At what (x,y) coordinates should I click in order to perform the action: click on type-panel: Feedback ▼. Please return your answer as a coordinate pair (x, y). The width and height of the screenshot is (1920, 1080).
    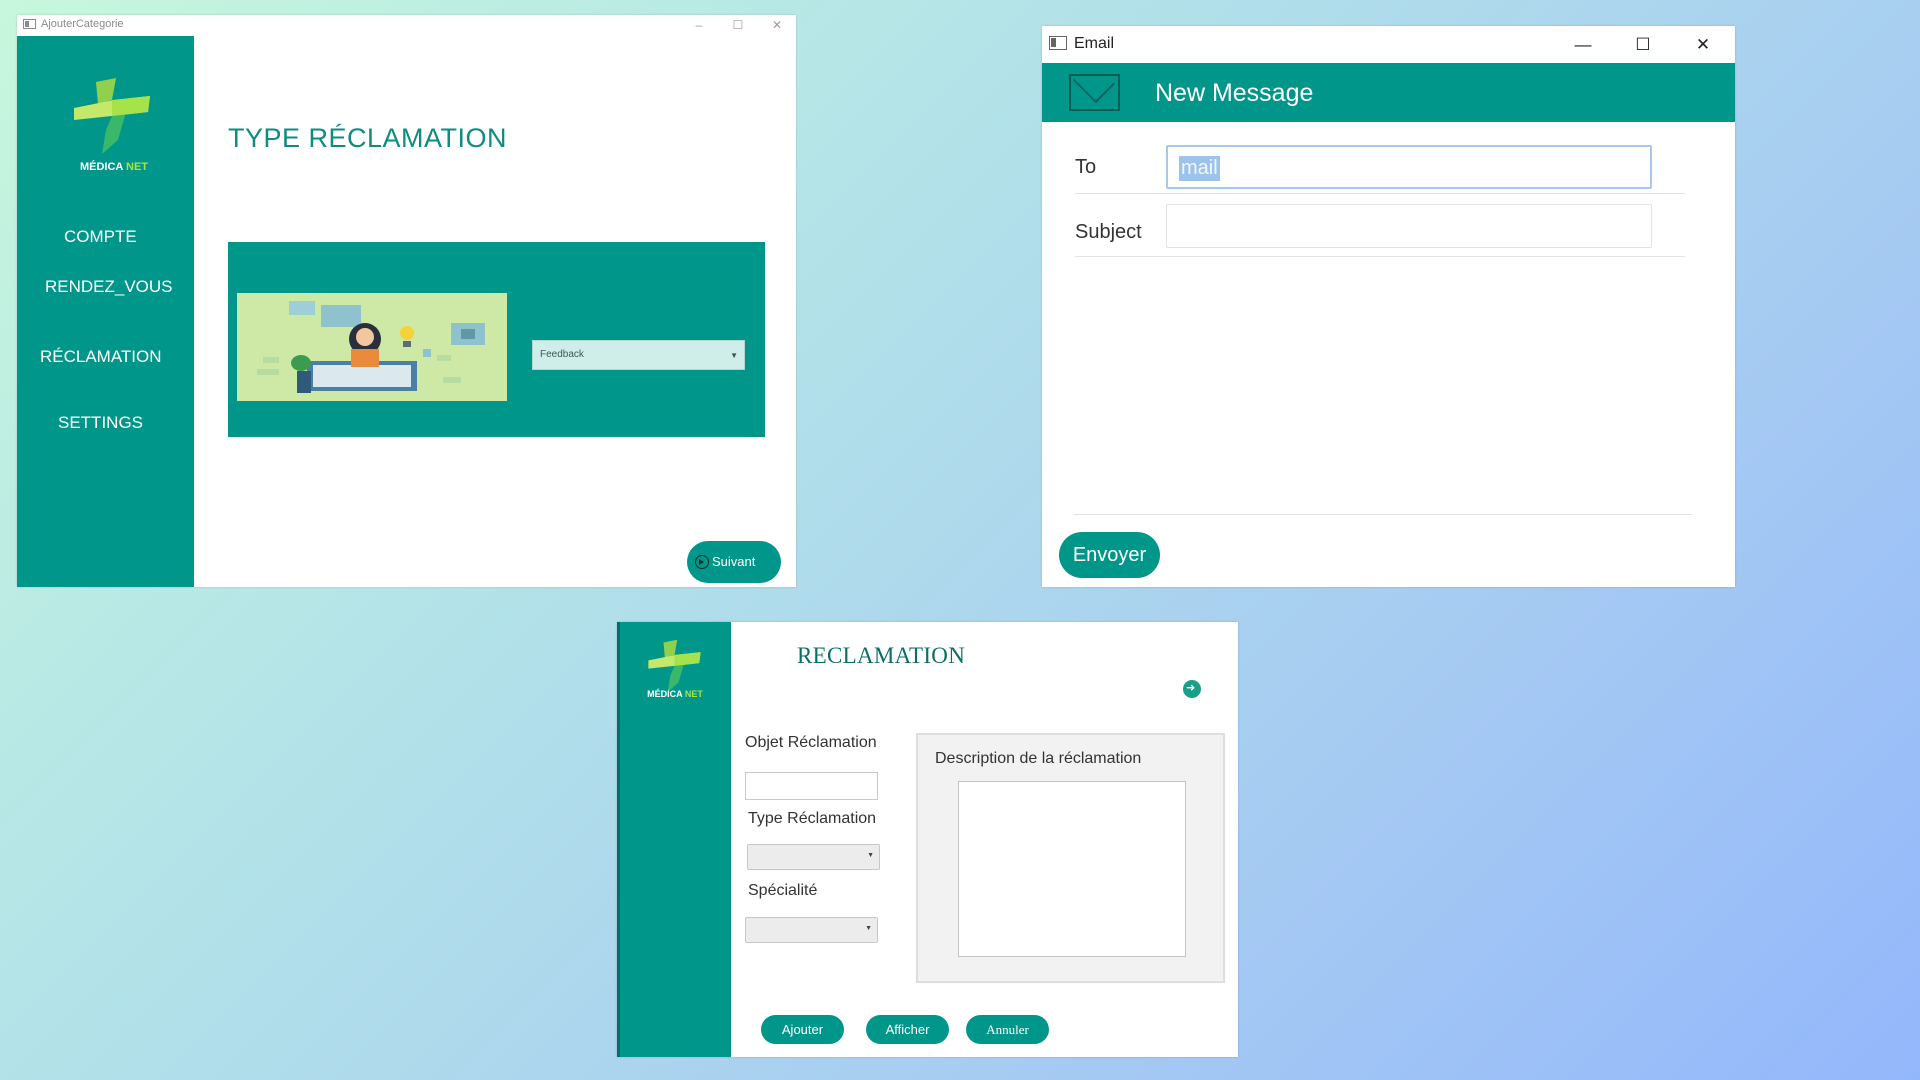
    Looking at the image, I should click on (496, 339).